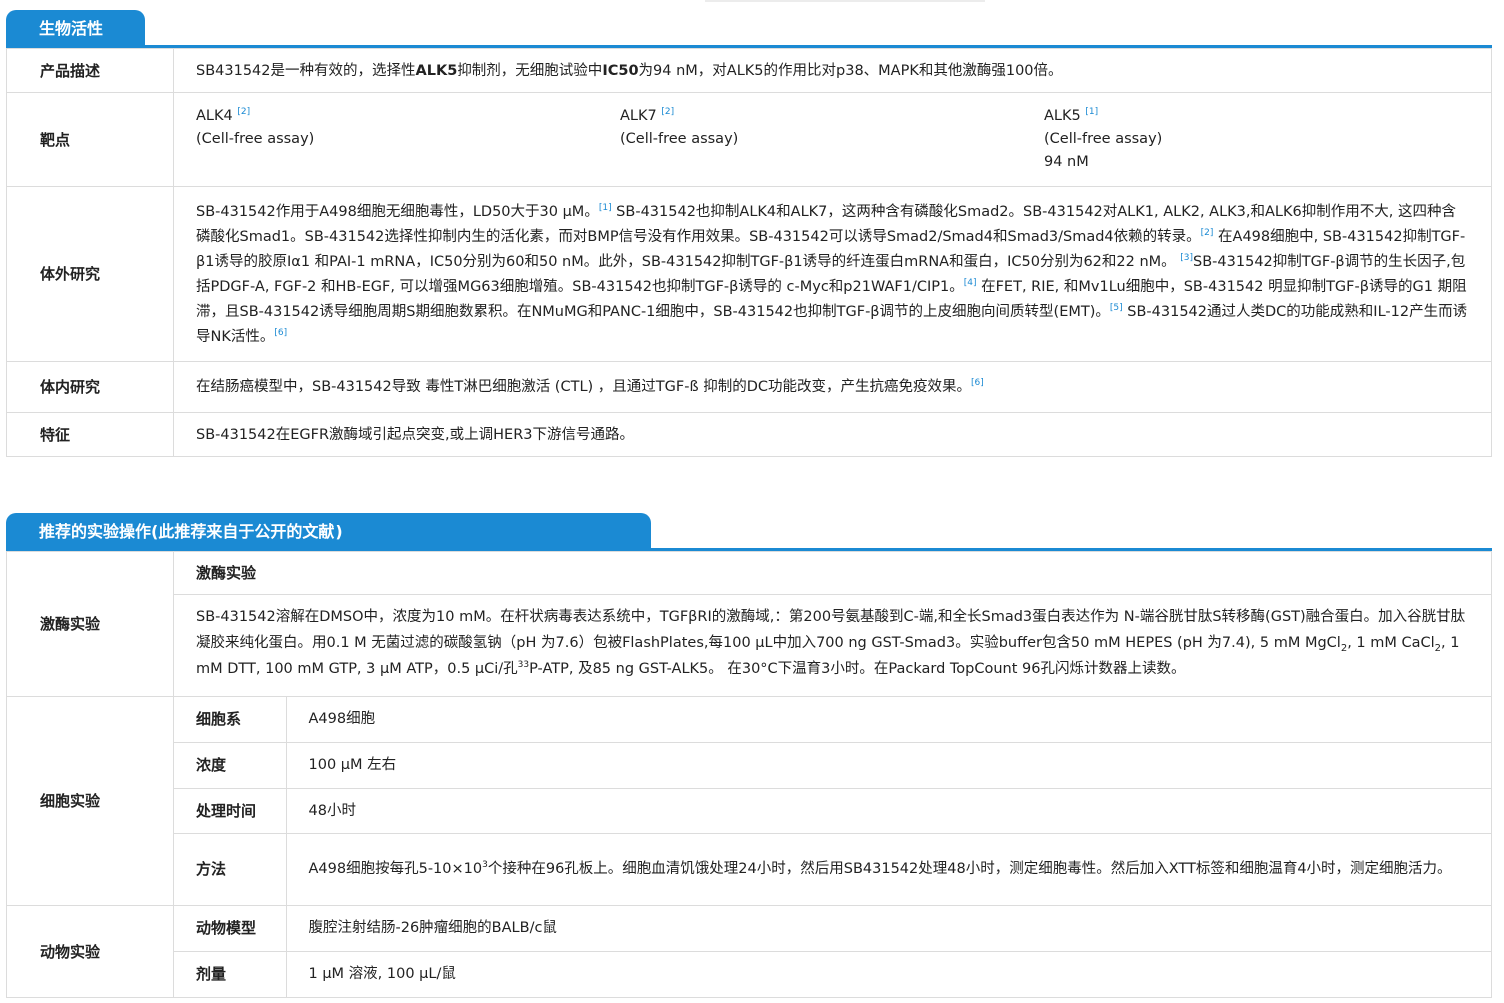  I want to click on row-label: 激酶实验, so click(90, 624).